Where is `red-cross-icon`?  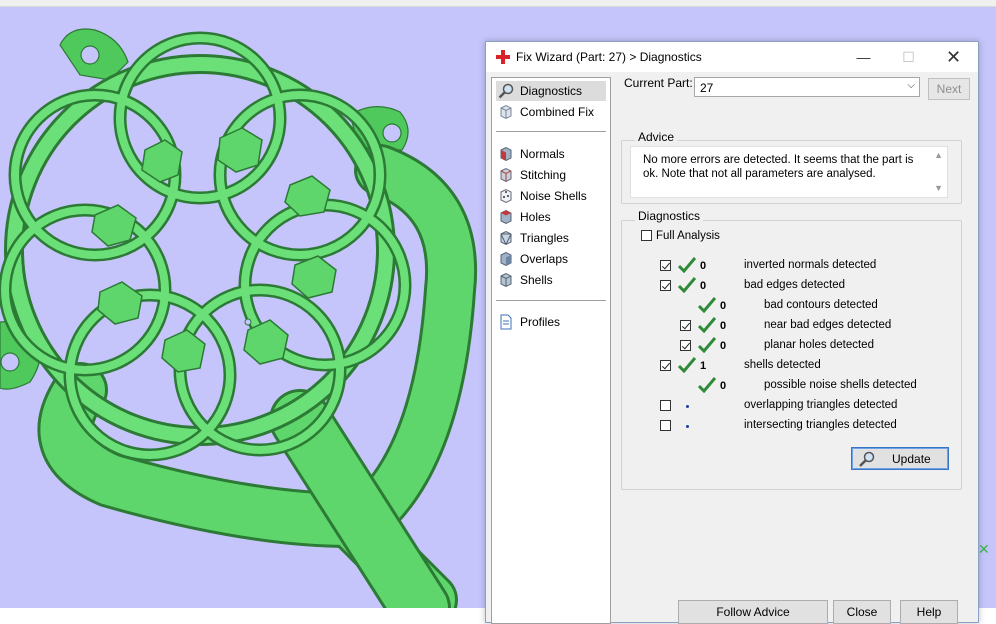 red-cross-icon is located at coordinates (503, 57).